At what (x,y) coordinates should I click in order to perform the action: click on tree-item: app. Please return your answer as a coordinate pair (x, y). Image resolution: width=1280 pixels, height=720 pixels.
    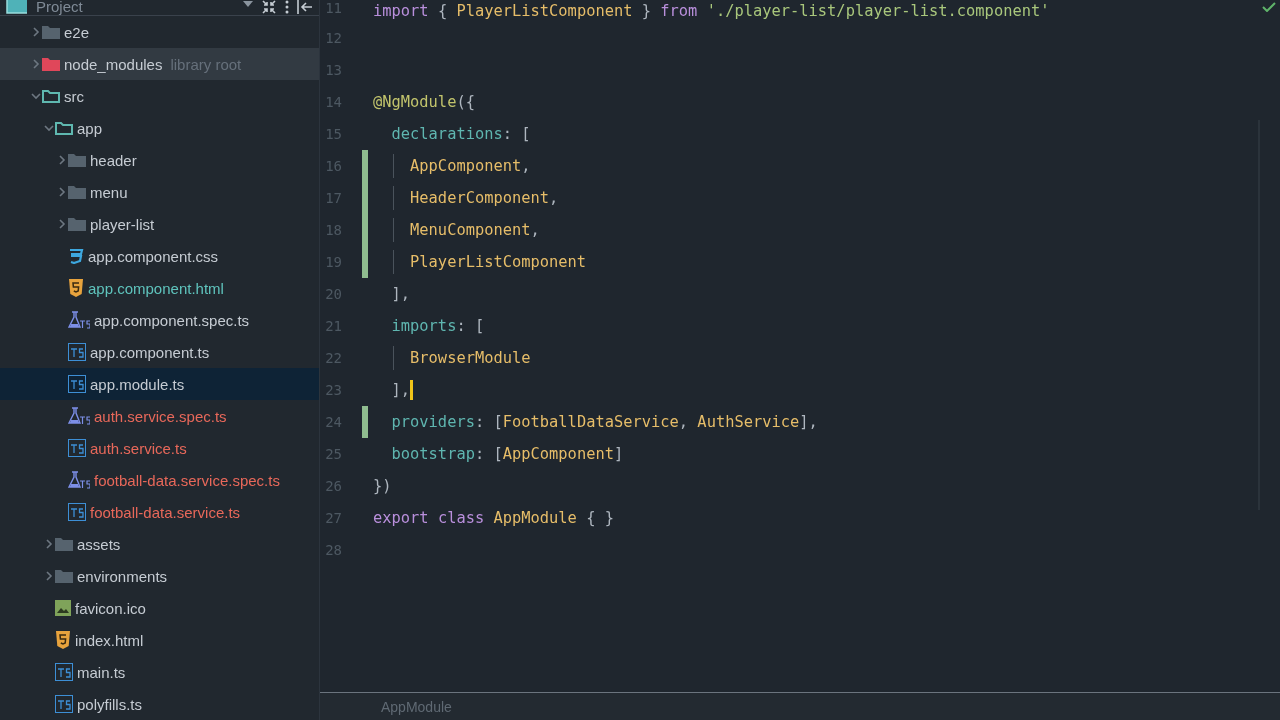
    Looking at the image, I should click on (159, 128).